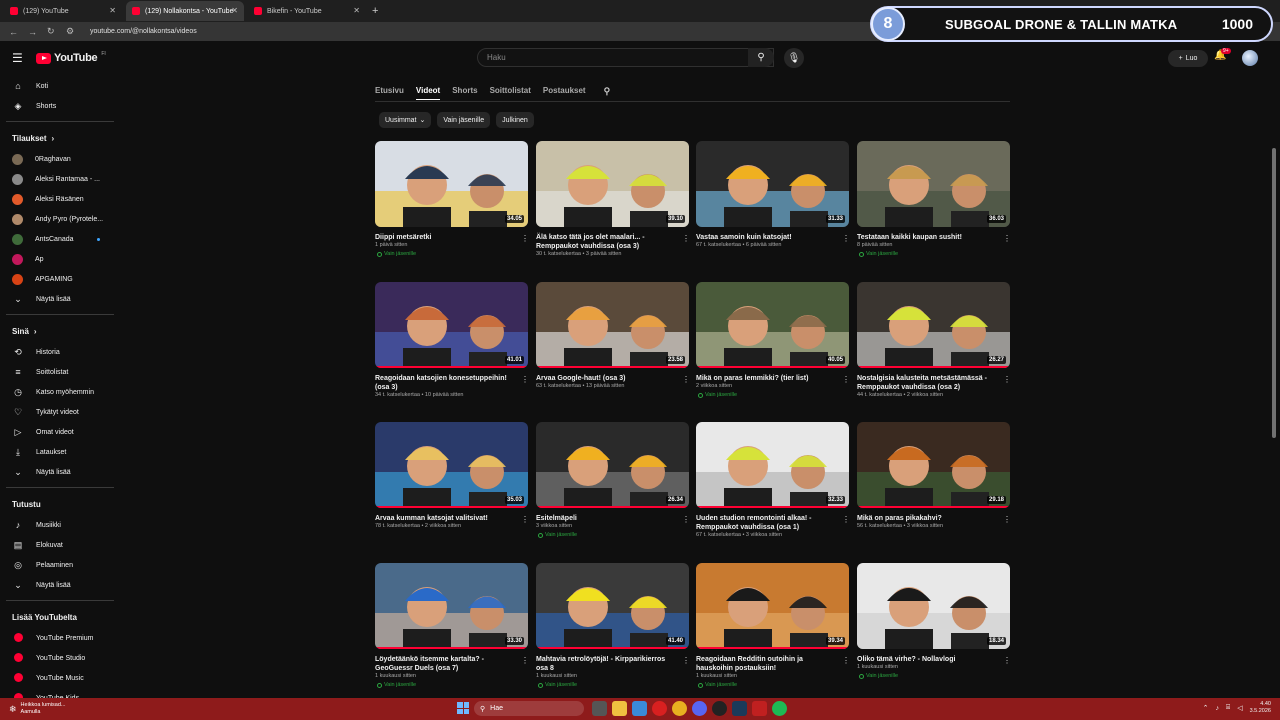 The width and height of the screenshot is (1280, 720). Describe the element at coordinates (464, 93) in the screenshot. I see `tab-shorts: Shorts` at that location.